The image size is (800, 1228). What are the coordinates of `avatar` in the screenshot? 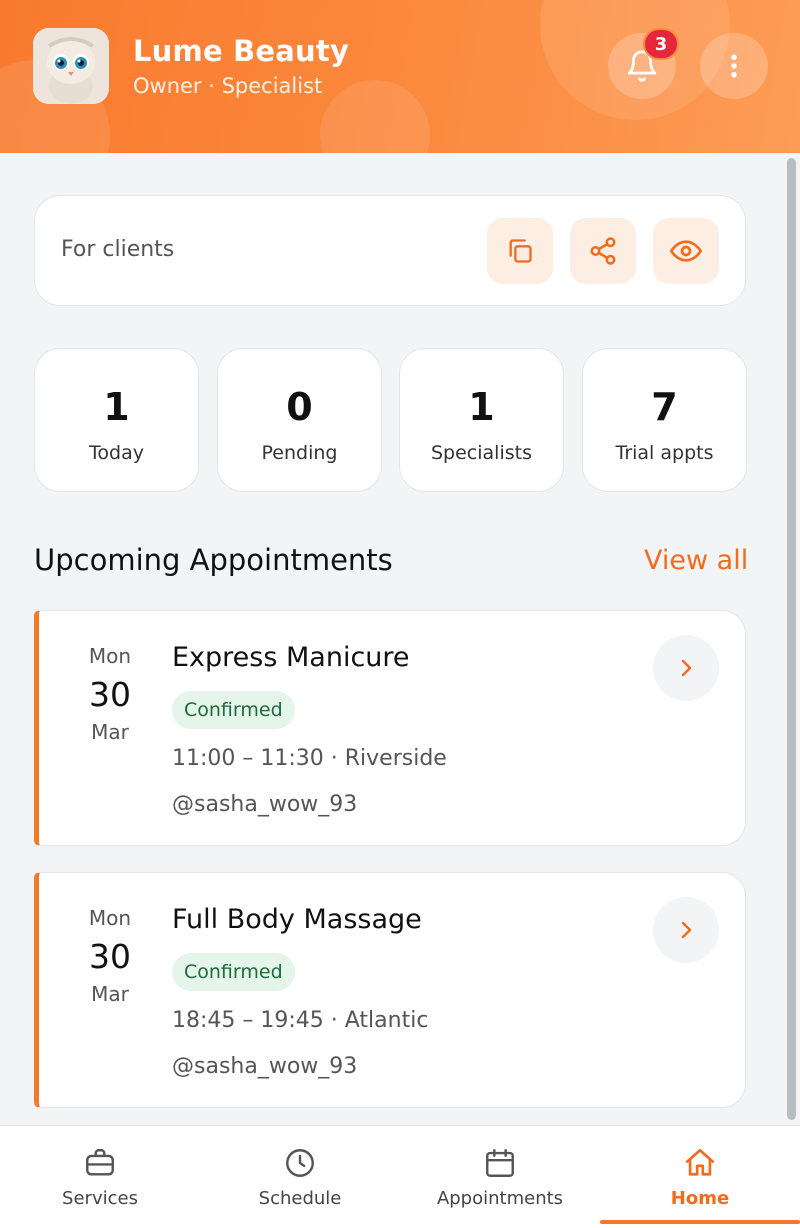 It's located at (71, 66).